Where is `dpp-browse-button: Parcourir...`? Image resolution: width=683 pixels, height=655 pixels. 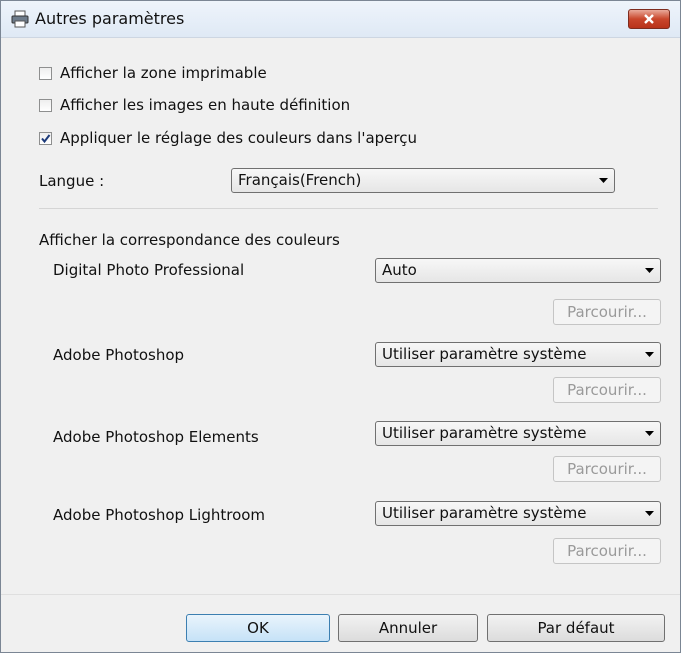 dpp-browse-button: Parcourir... is located at coordinates (607, 312).